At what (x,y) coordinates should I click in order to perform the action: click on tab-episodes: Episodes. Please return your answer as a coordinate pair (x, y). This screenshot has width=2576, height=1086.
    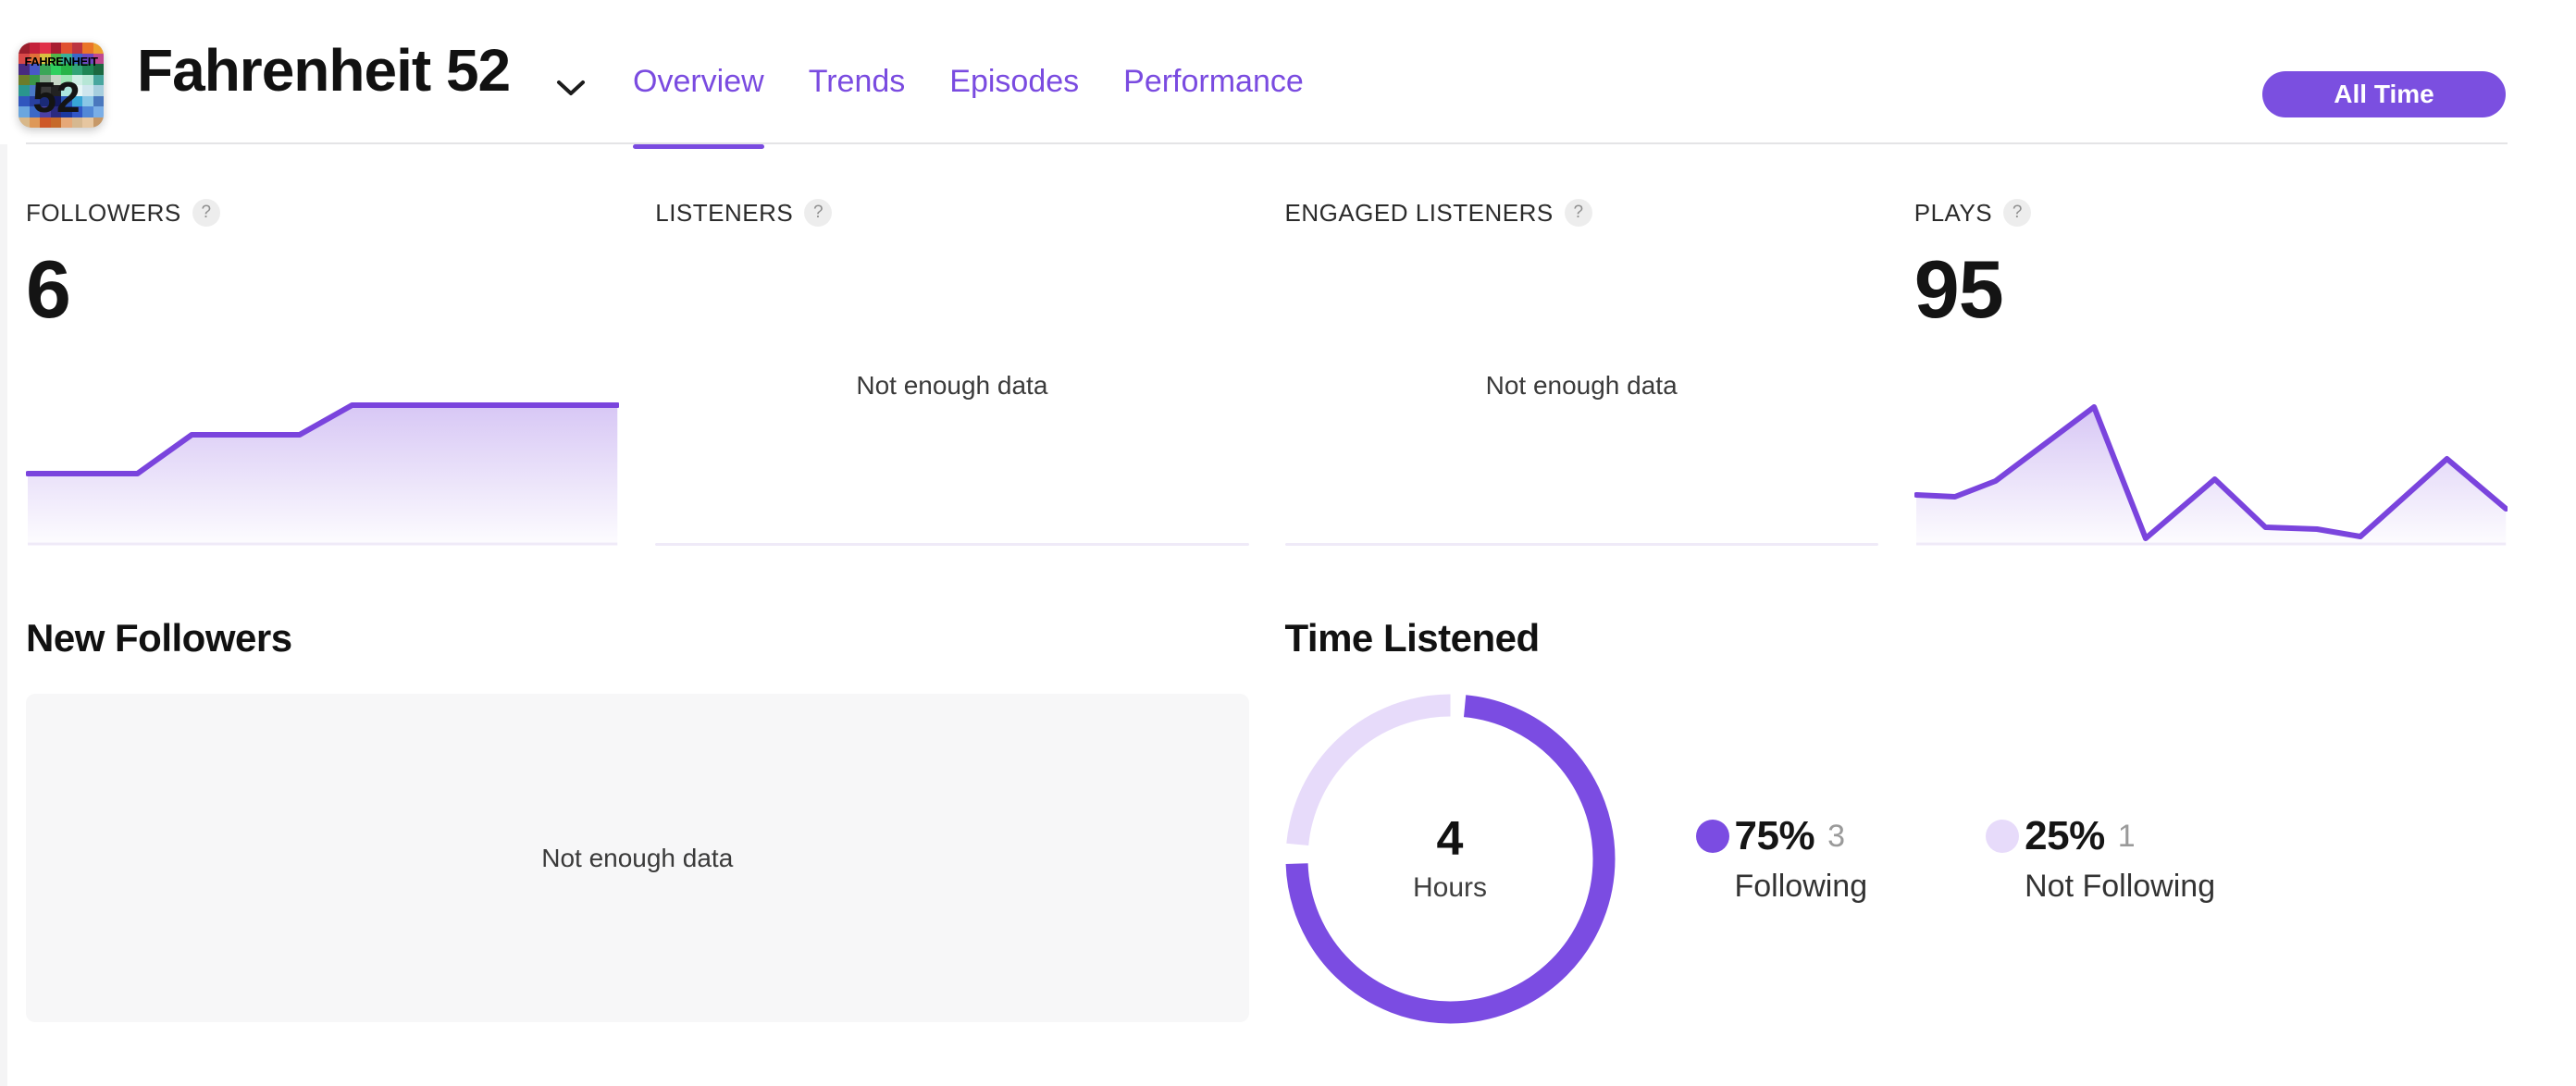
    Looking at the image, I should click on (1014, 81).